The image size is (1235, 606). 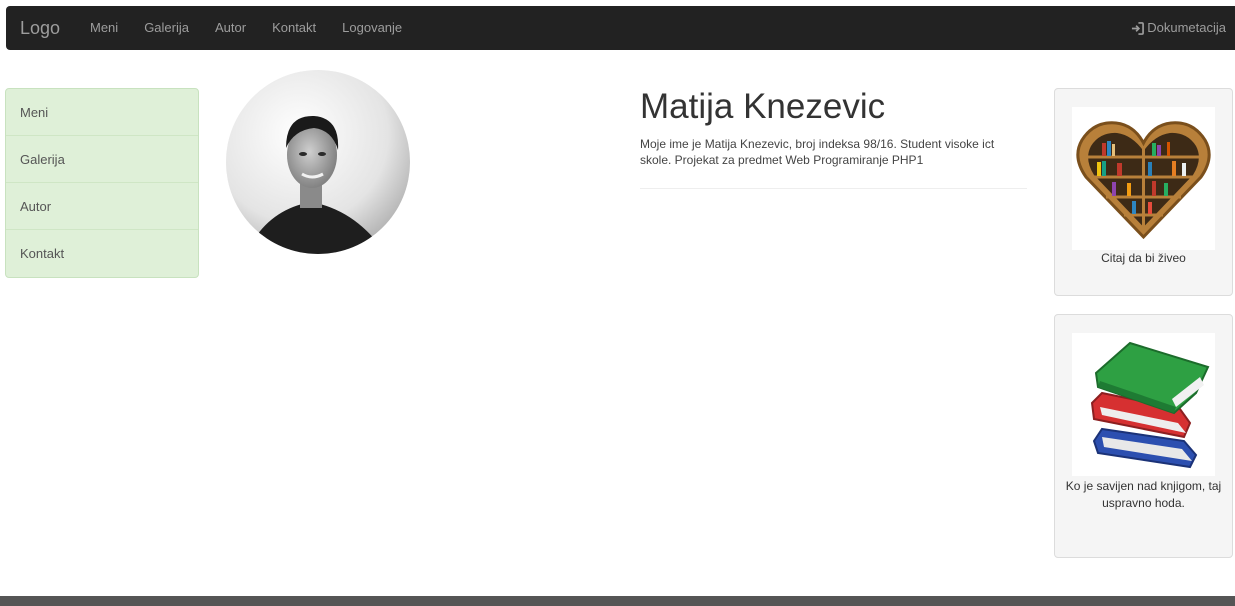 I want to click on quote-card-1: Citaj da bi živeo, so click(x=1143, y=192).